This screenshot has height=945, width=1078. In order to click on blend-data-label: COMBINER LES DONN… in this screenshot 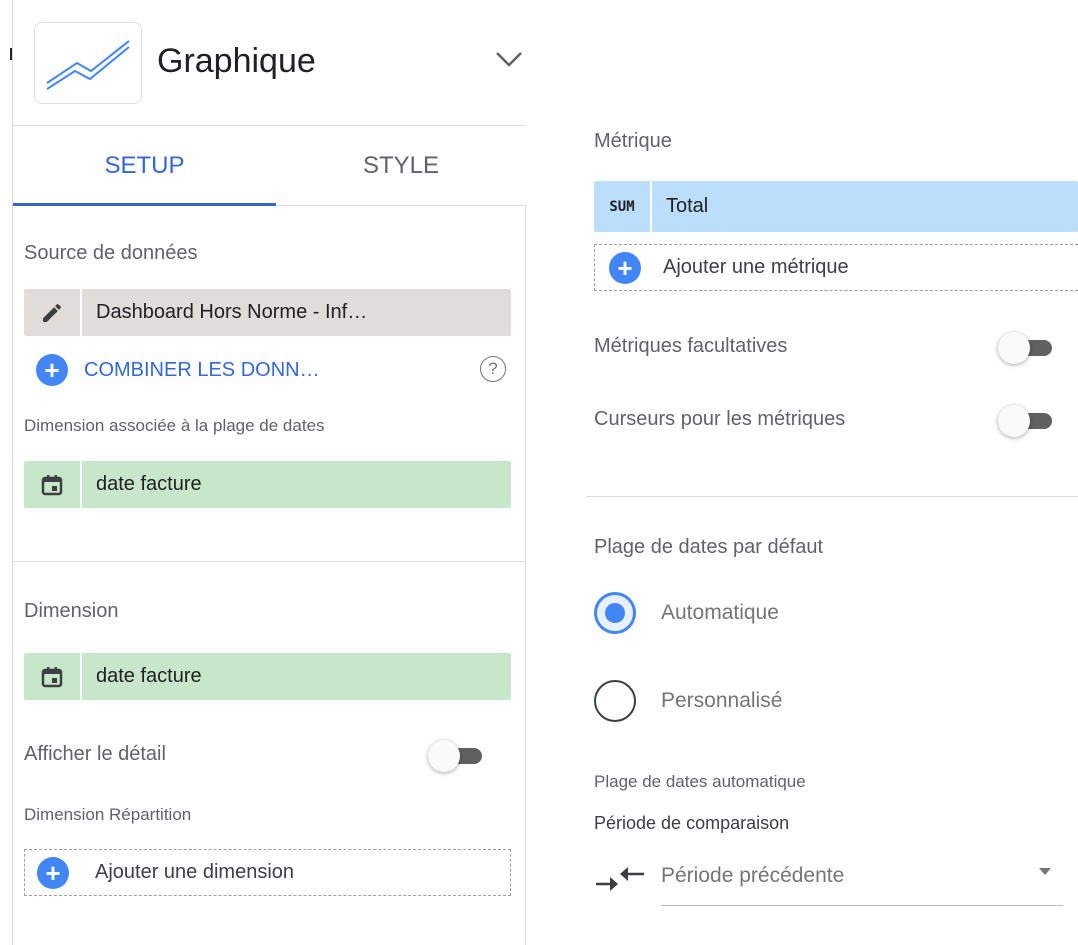, I will do `click(202, 369)`.